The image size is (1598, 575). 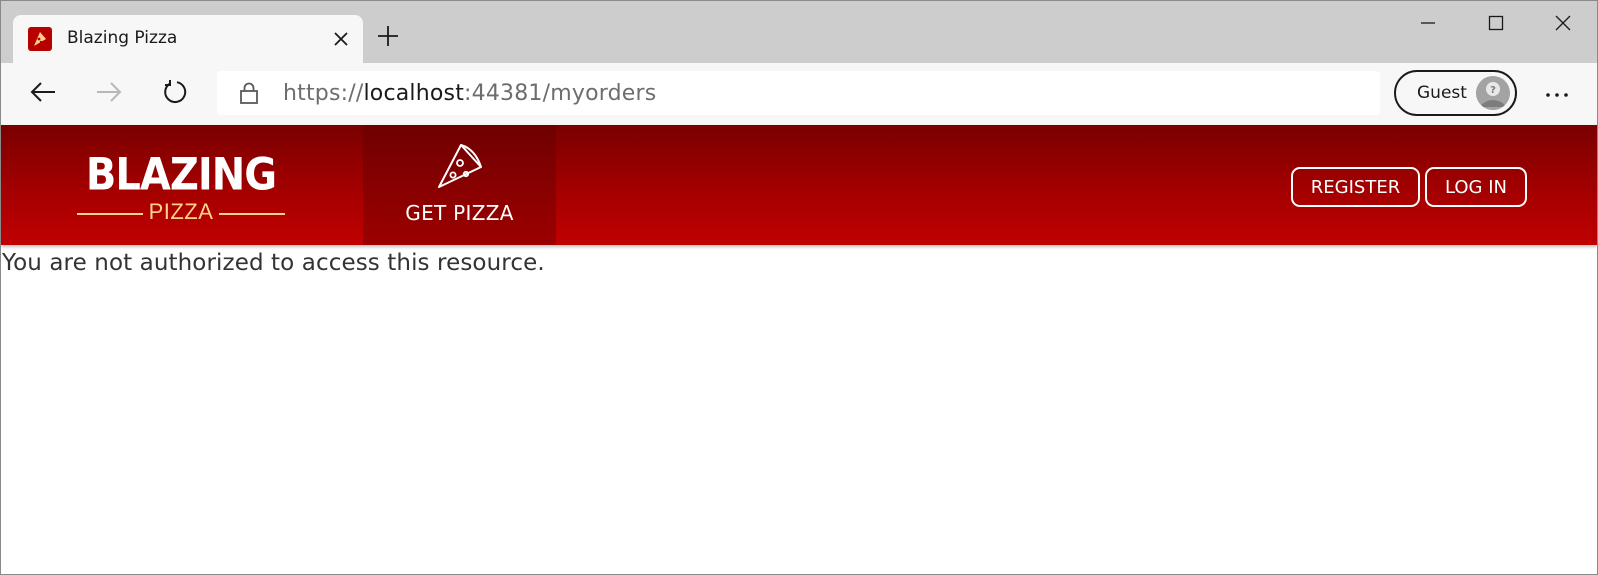 I want to click on register-button: REGISTER, so click(x=1355, y=187).